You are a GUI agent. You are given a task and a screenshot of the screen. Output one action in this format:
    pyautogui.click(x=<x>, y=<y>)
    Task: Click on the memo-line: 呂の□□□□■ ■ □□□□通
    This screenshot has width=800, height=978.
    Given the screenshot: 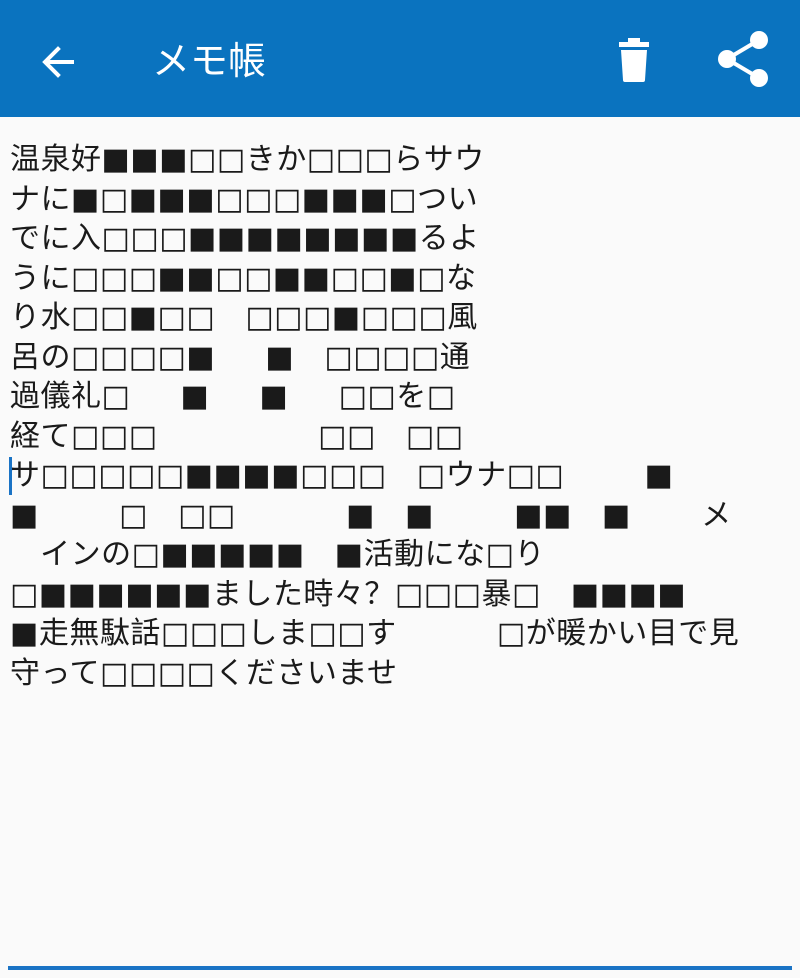 What is the action you would take?
    pyautogui.click(x=240, y=357)
    